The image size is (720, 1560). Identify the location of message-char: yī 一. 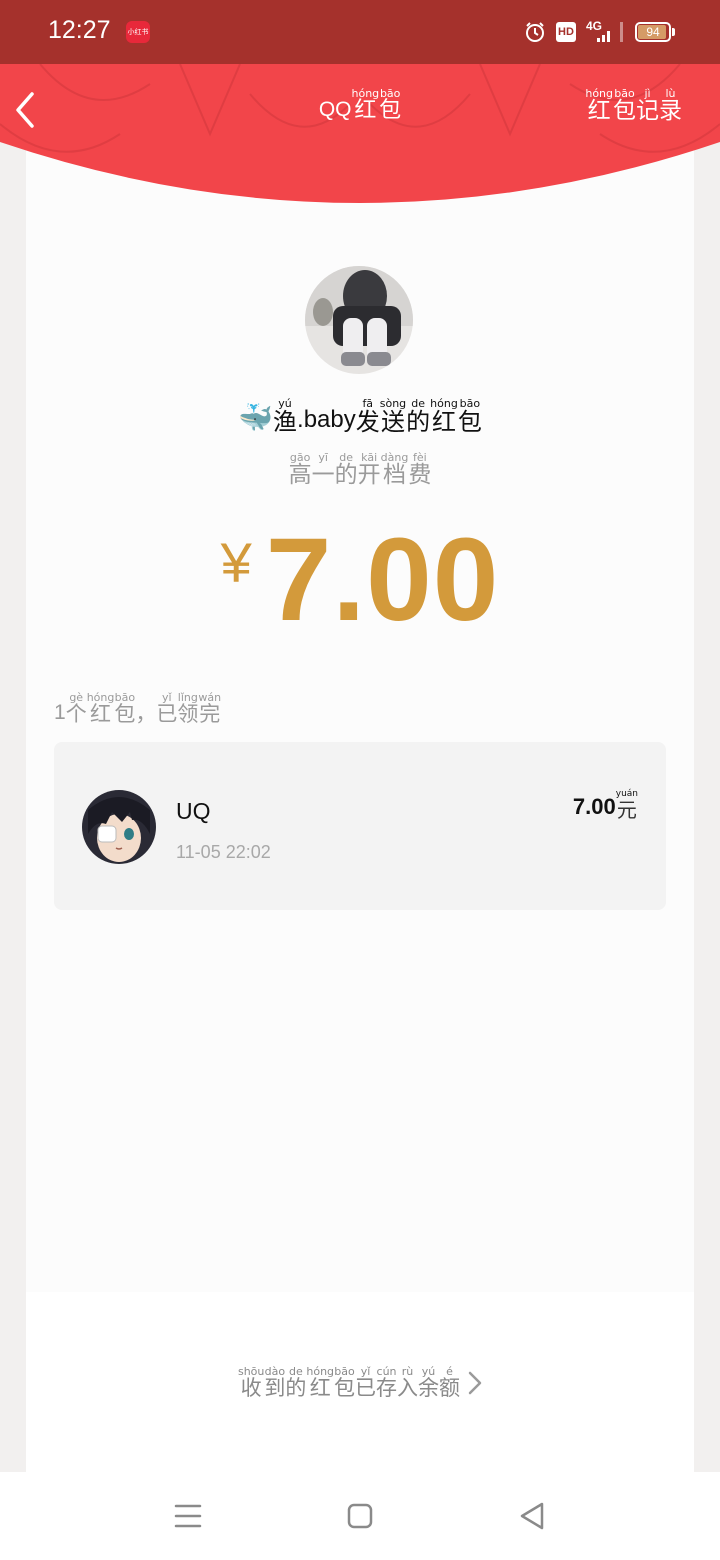
(323, 469).